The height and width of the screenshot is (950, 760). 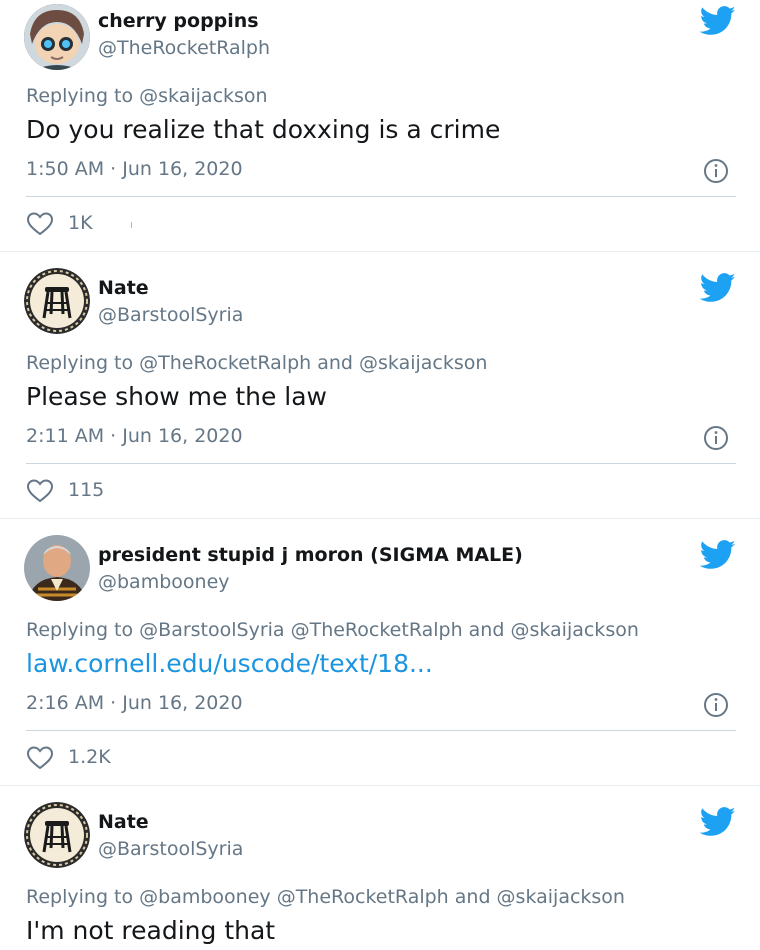 What do you see at coordinates (177, 396) in the screenshot?
I see `tweet-text: Please show me the law` at bounding box center [177, 396].